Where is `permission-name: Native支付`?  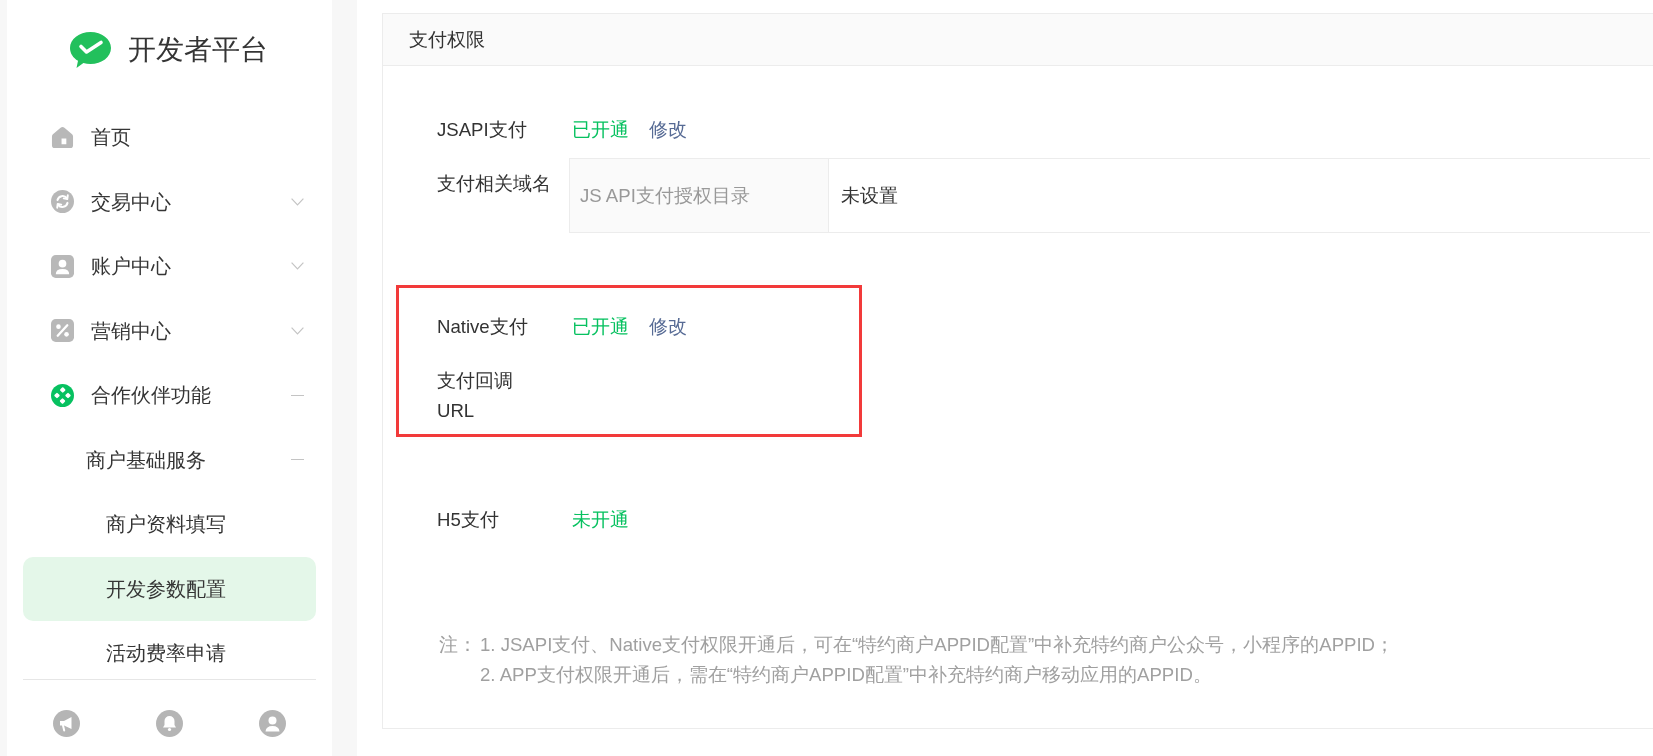 permission-name: Native支付 is located at coordinates (483, 327).